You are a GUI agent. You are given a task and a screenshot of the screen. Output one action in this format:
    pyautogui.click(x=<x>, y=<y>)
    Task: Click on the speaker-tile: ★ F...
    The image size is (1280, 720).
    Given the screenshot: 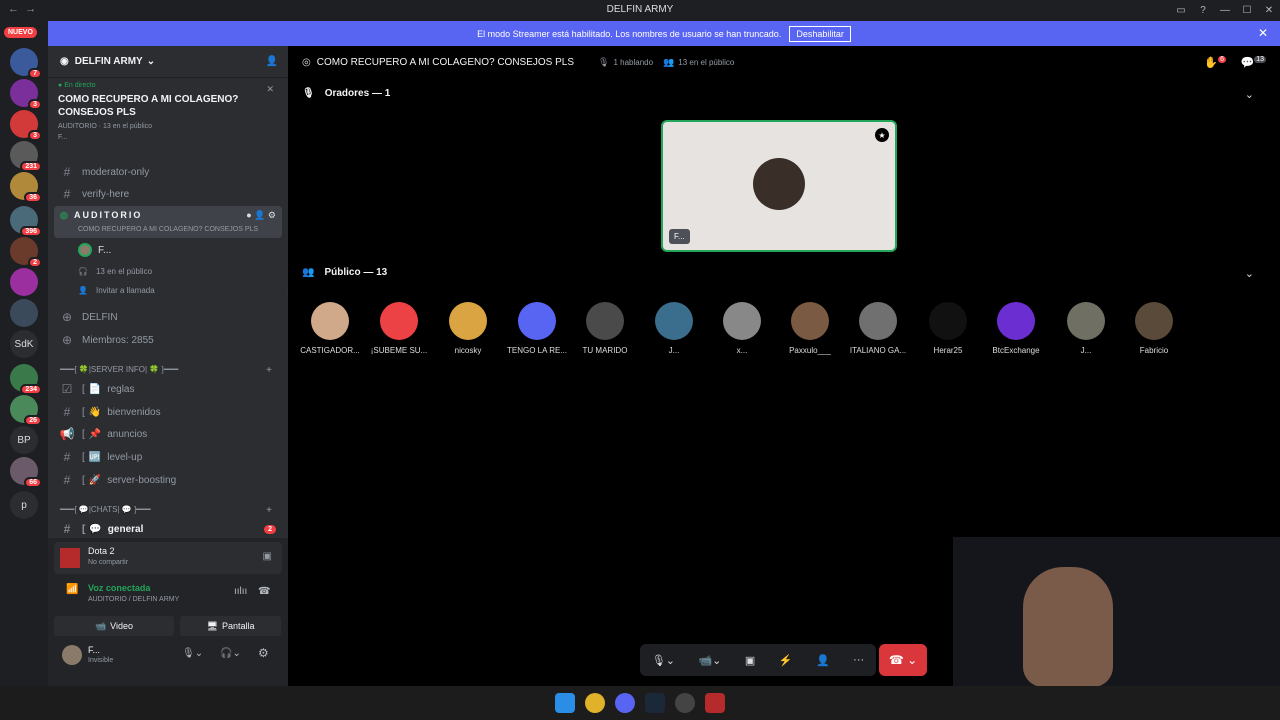 What is the action you would take?
    pyautogui.click(x=779, y=186)
    